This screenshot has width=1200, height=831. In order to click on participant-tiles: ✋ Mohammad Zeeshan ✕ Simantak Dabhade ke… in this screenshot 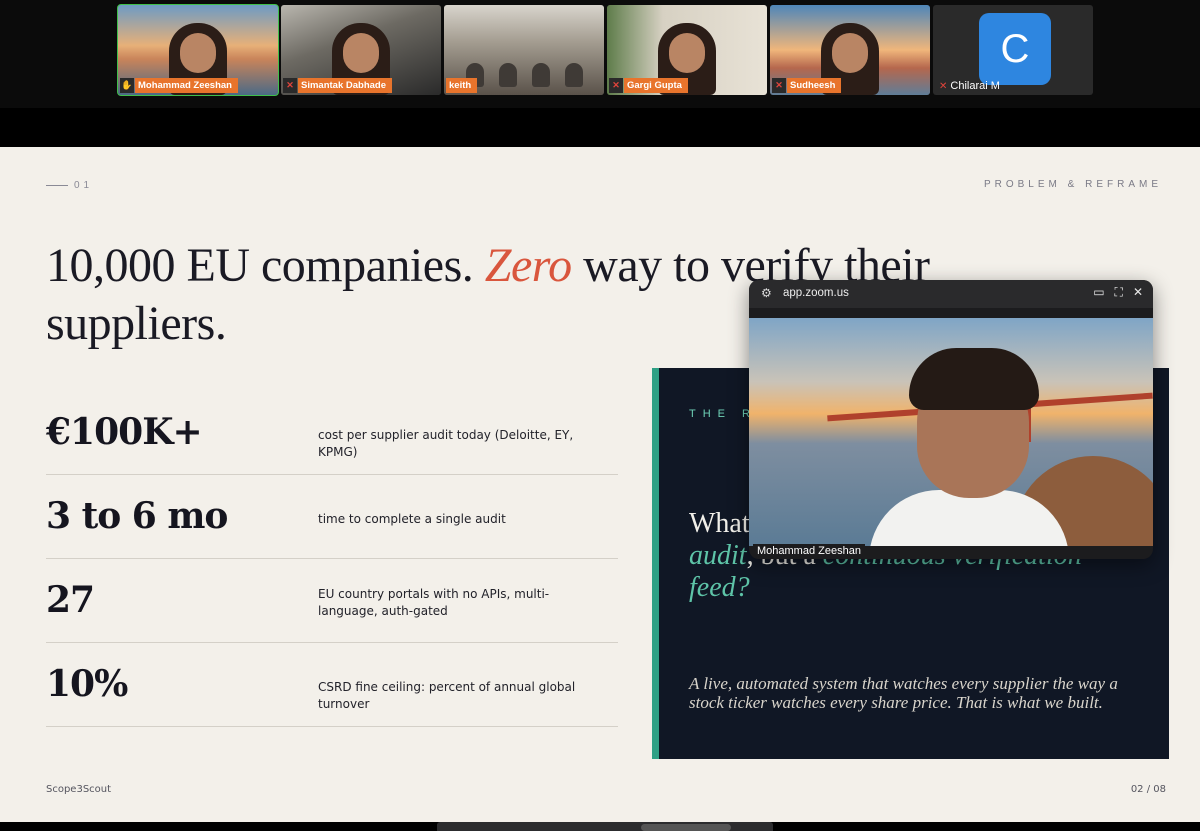, I will do `click(605, 50)`.